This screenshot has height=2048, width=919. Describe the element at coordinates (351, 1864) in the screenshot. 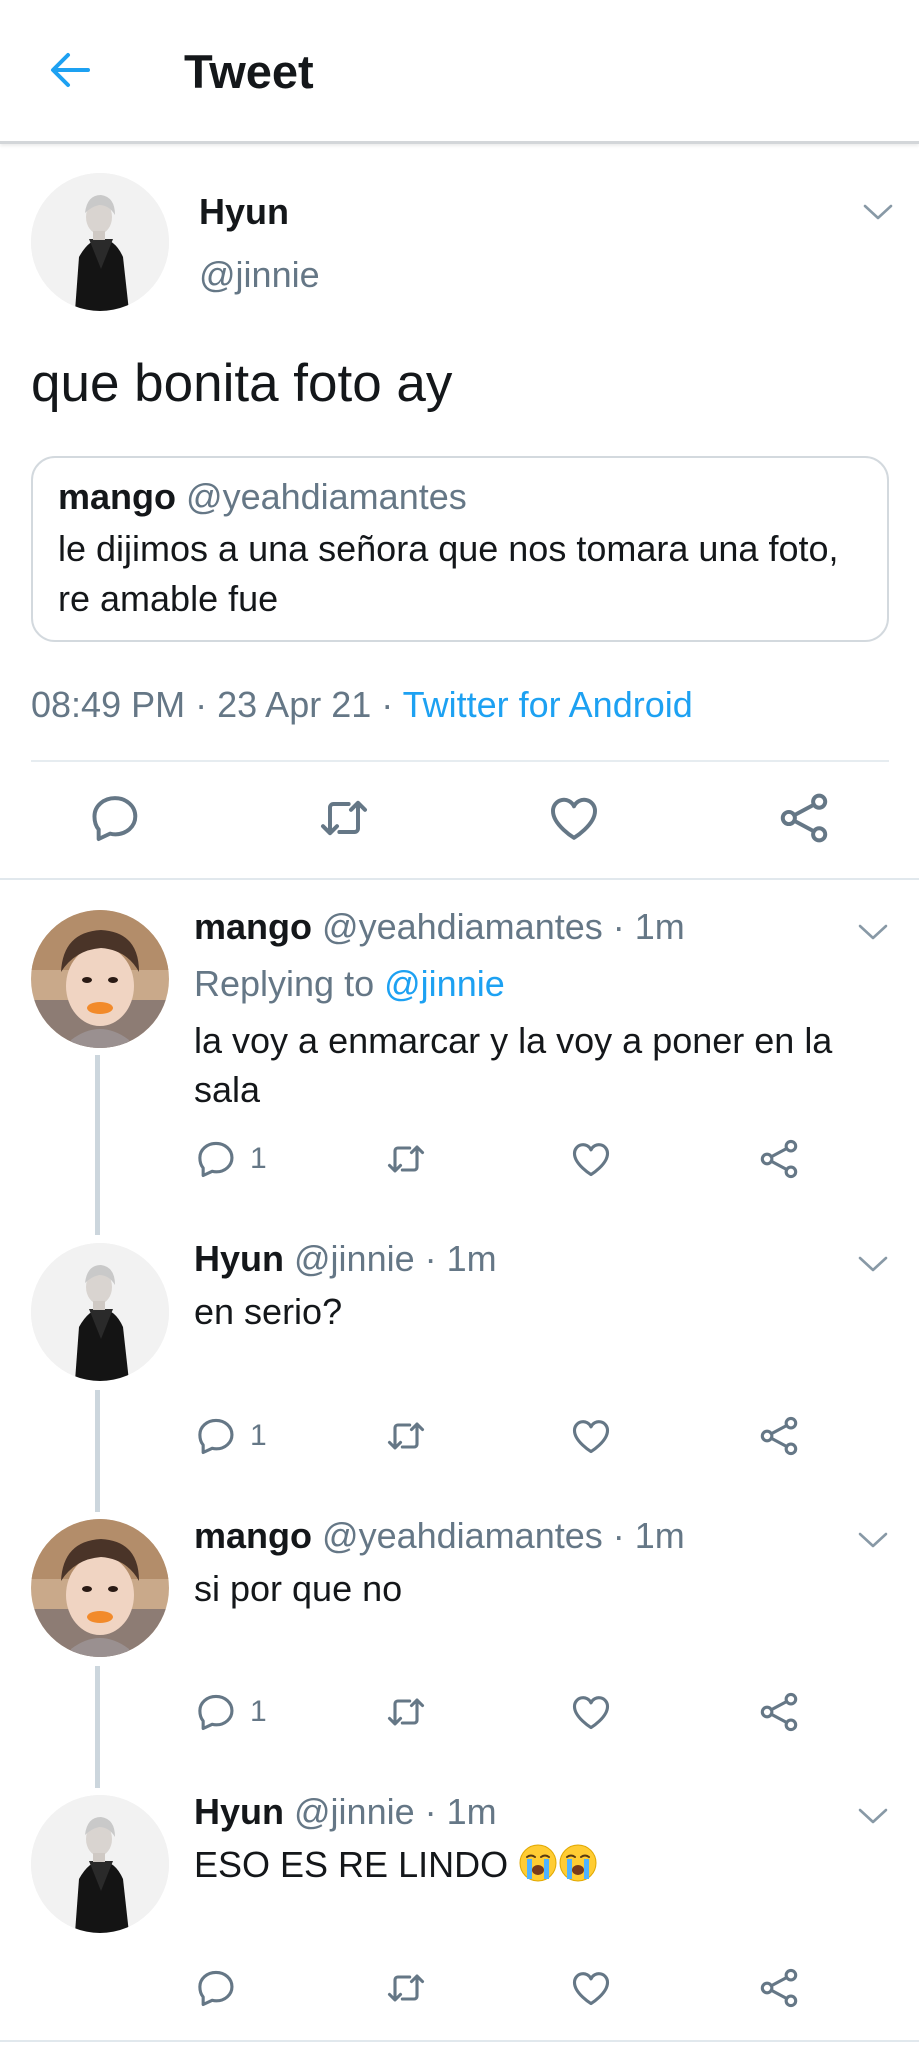

I see `reply-text: ESO ES RE LINDO` at that location.